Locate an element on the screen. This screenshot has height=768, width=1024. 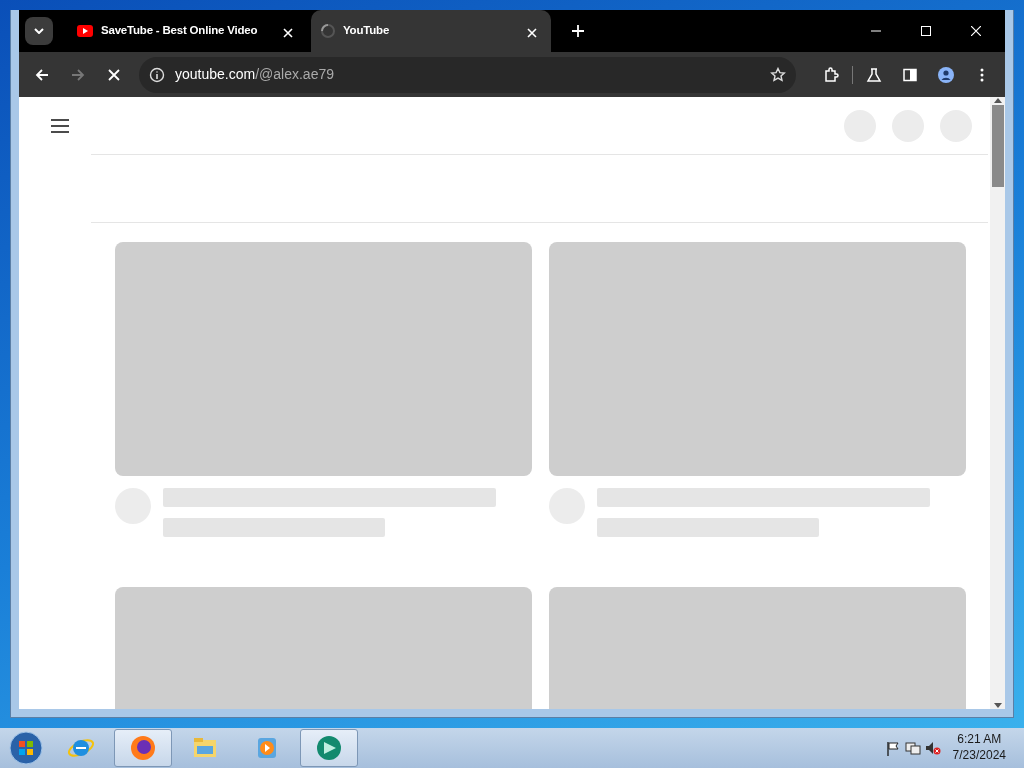
side-panel-icon is located at coordinates (910, 74).